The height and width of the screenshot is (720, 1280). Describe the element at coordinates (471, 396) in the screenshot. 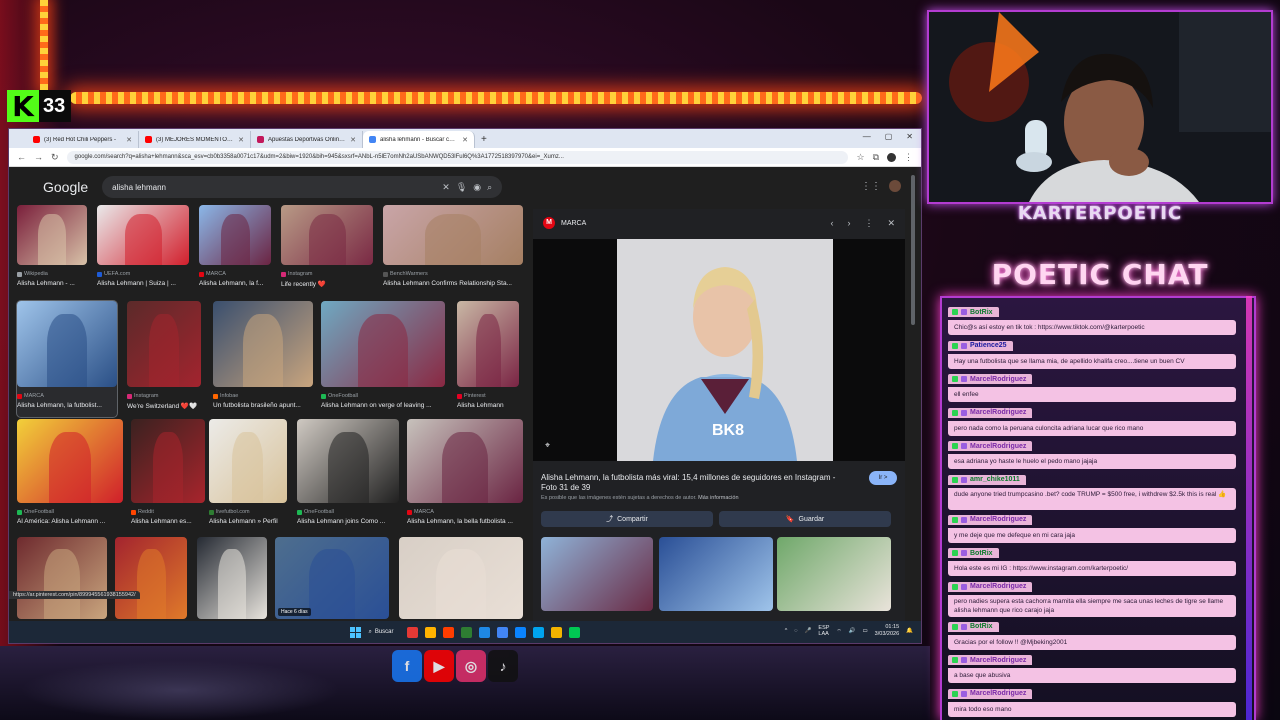

I see `result-source: Pinterest` at that location.